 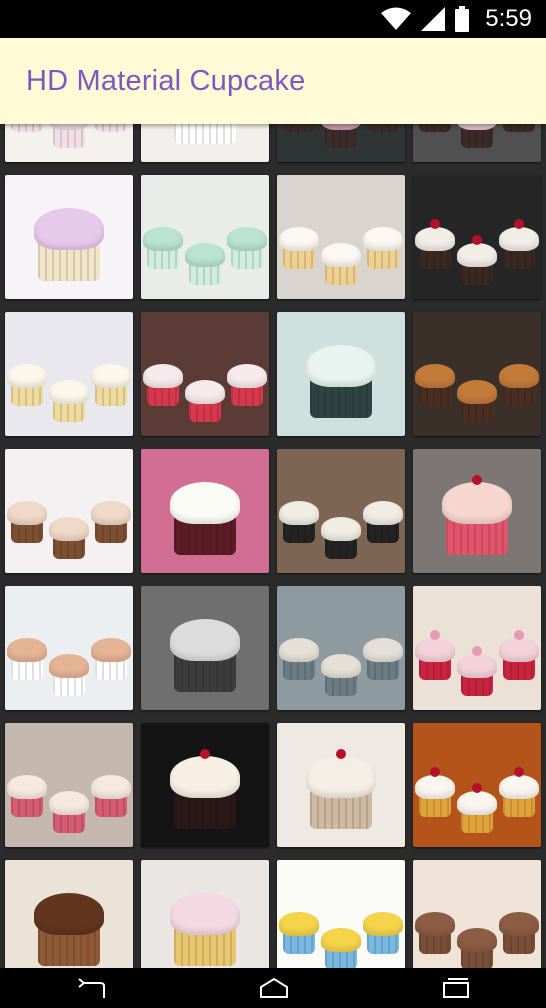 What do you see at coordinates (91, 988) in the screenshot?
I see `back-button` at bounding box center [91, 988].